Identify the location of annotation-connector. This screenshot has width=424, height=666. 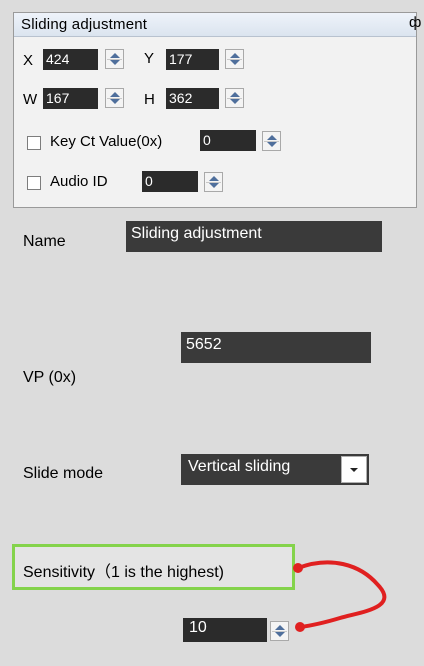
(340, 596).